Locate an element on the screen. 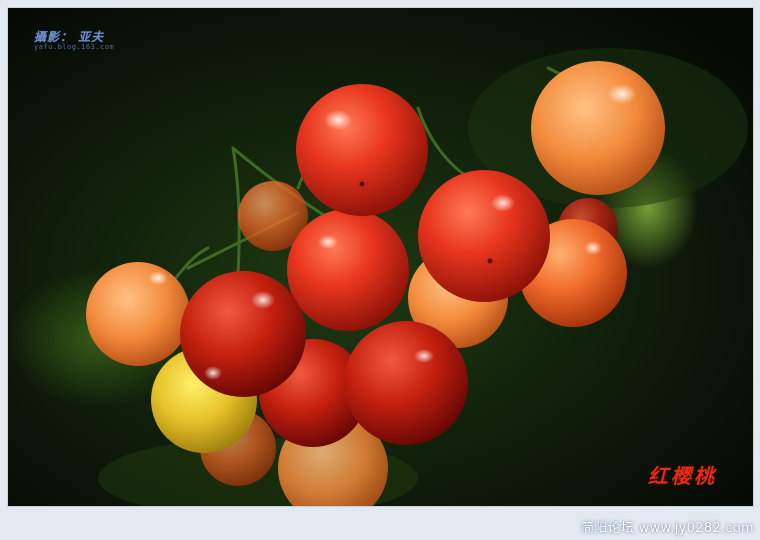 This screenshot has height=540, width=760. photographer-blog-url: yafu.blog.163.com is located at coordinates (74, 47).